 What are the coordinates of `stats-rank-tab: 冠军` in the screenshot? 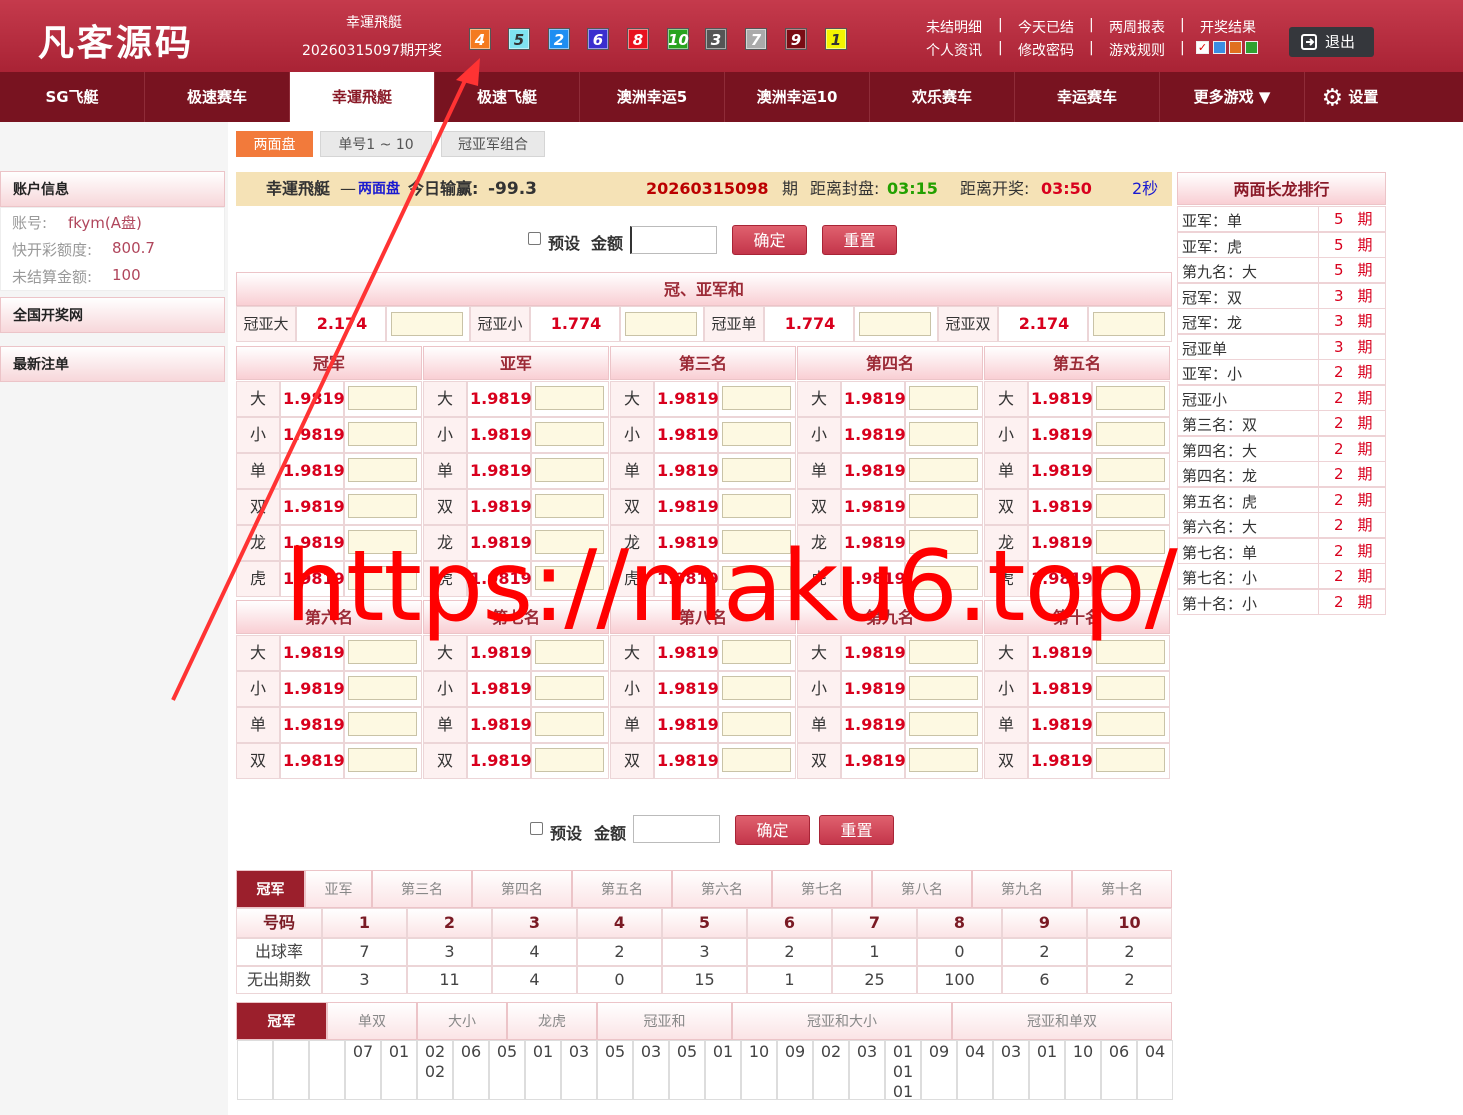 It's located at (270, 889).